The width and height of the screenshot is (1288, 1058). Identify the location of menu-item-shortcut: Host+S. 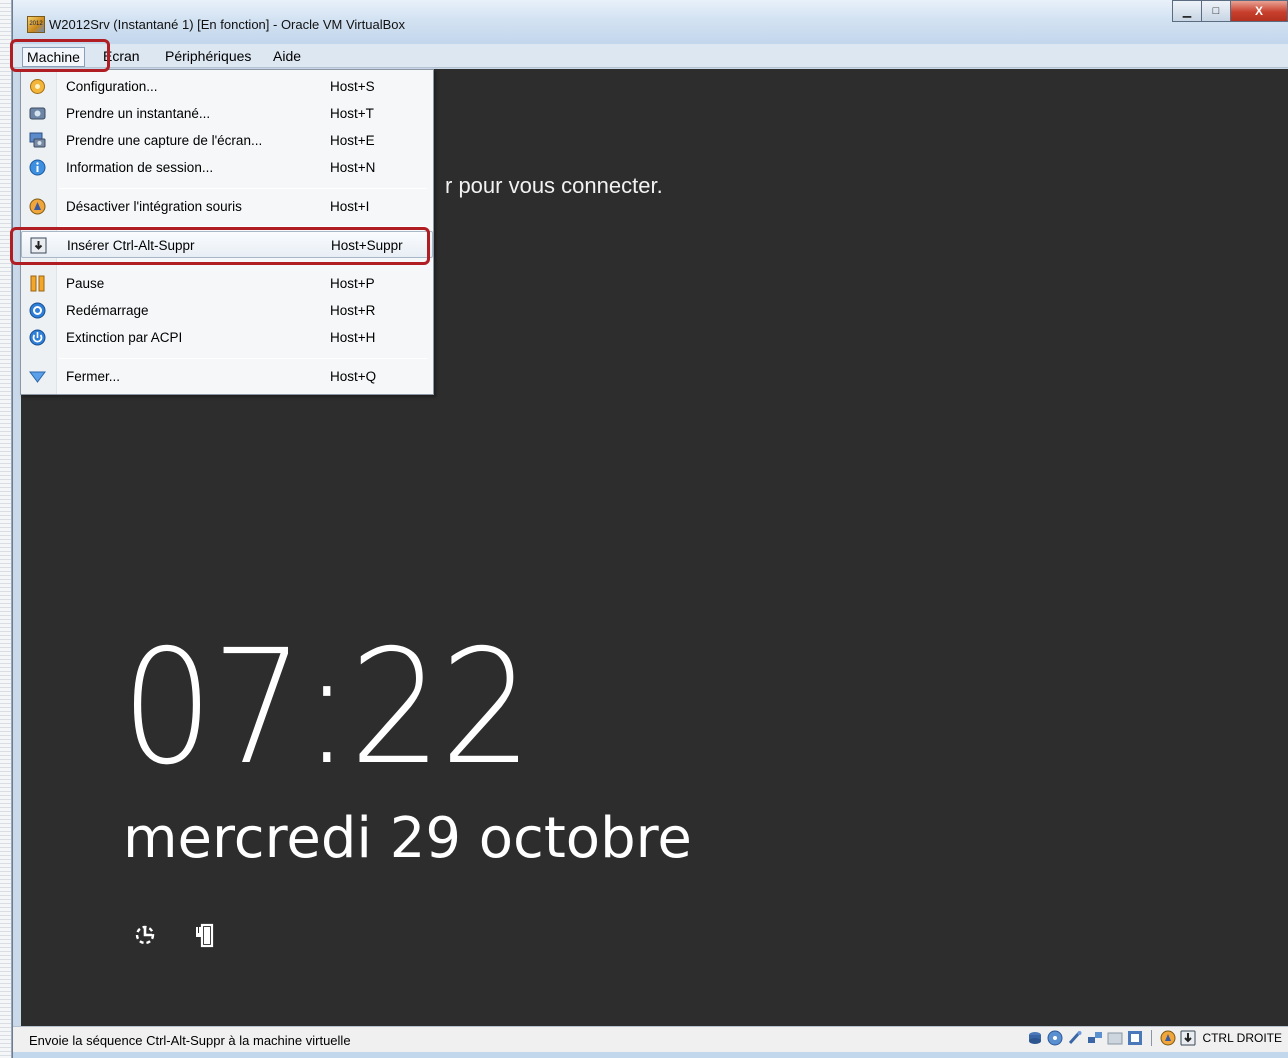
(352, 86).